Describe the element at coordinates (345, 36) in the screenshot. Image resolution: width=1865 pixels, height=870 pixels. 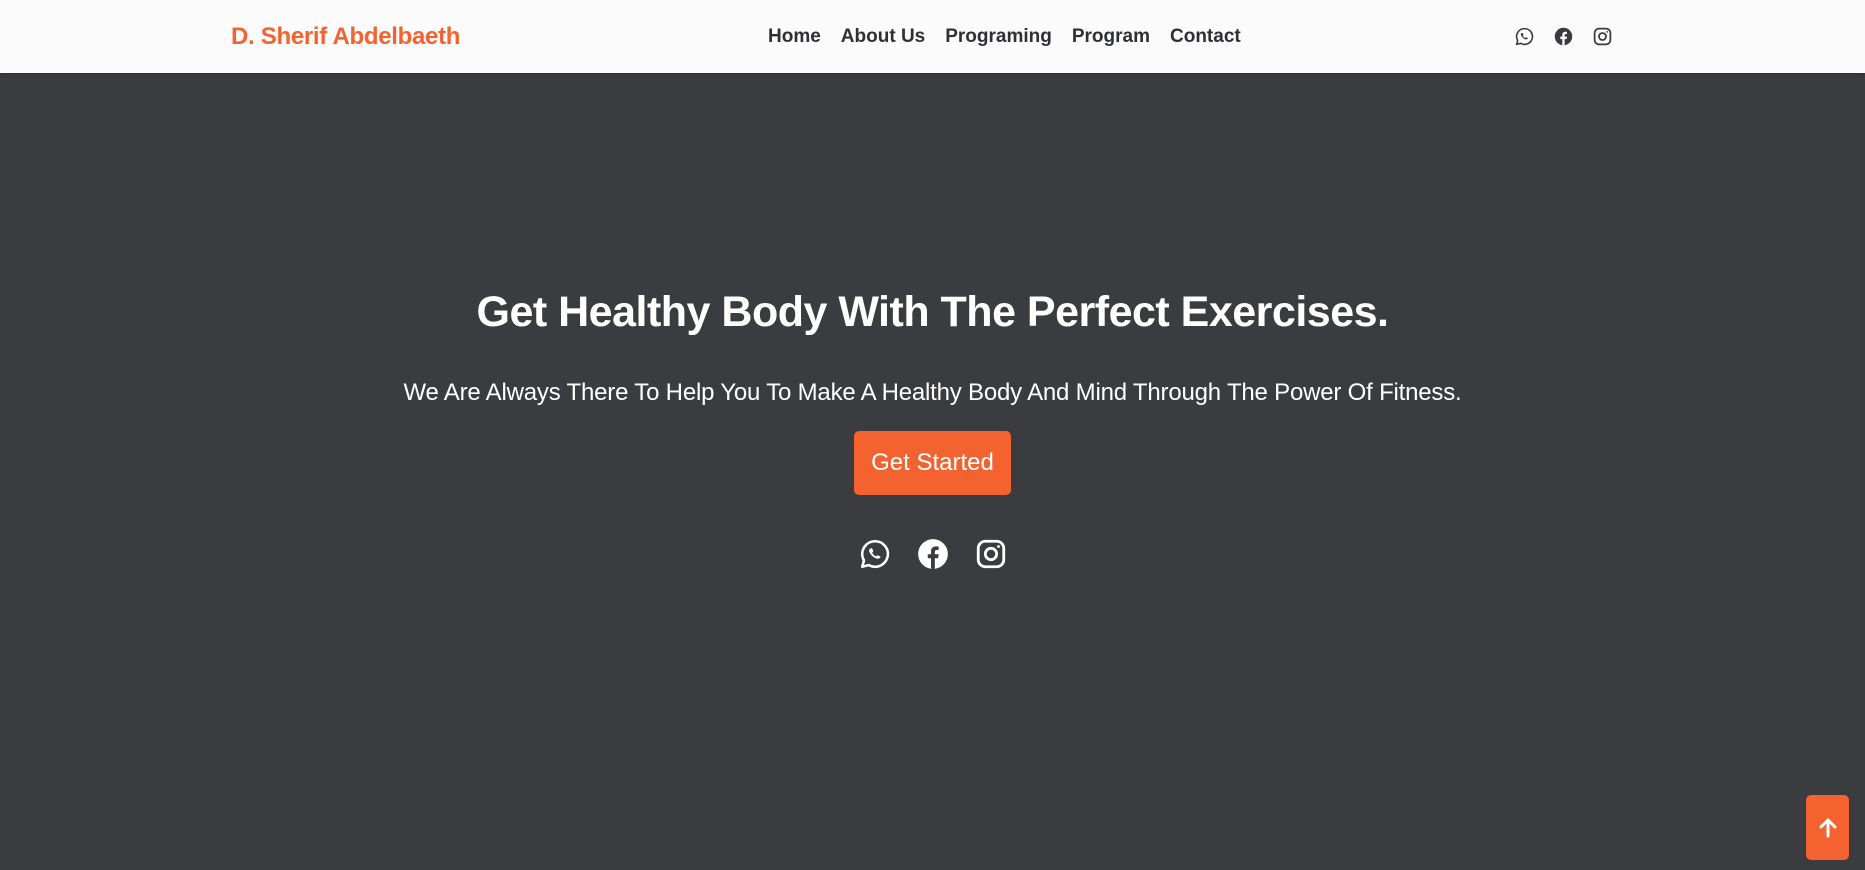
I see `brand-logo: D. Sherif Abdelbaeth` at that location.